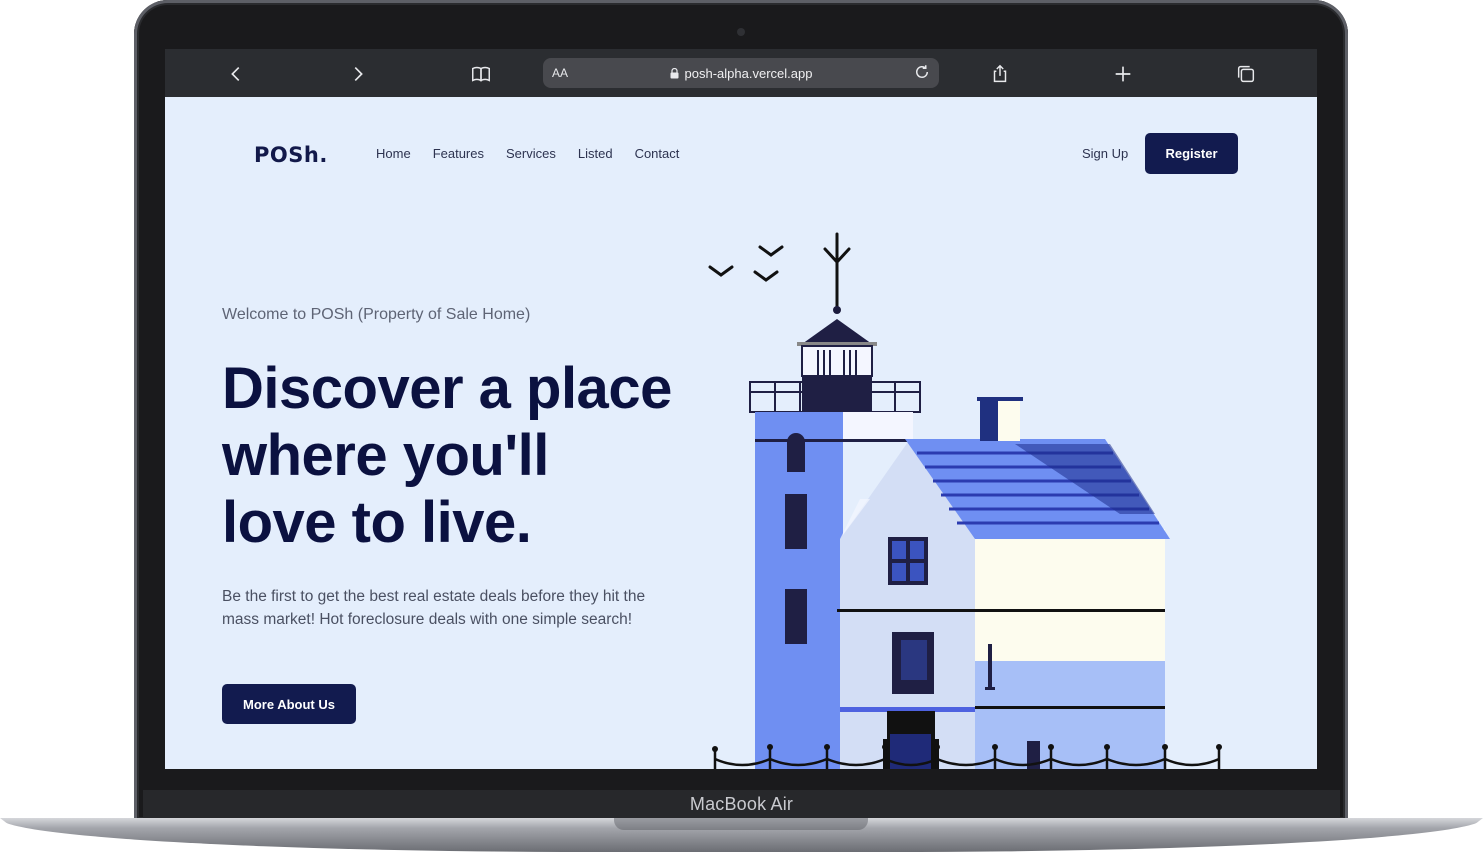  Describe the element at coordinates (481, 74) in the screenshot. I see `bookmarks-icon` at that location.